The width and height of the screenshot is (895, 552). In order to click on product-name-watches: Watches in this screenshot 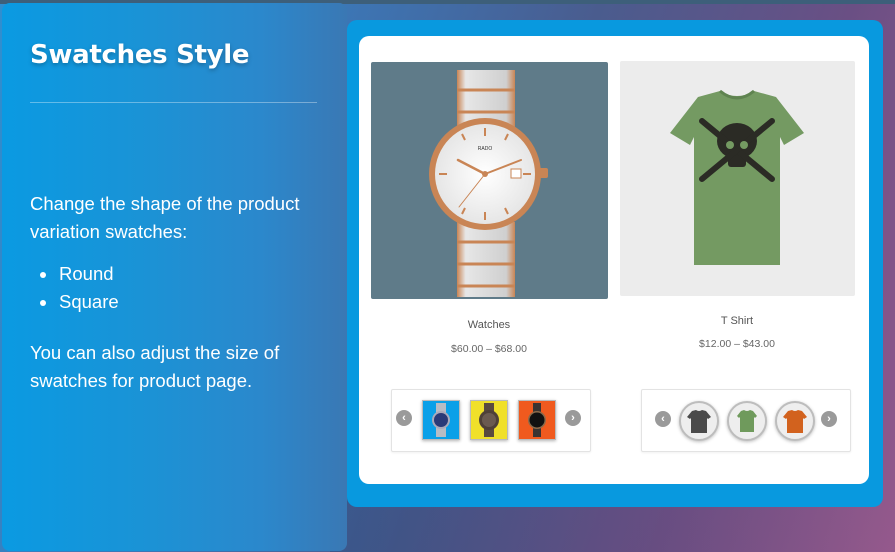, I will do `click(489, 325)`.